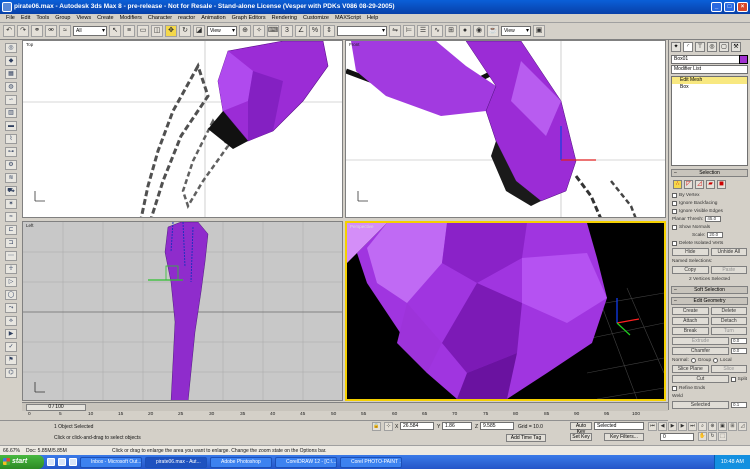  I want to click on fracture-icon: ✶, so click(11, 204).